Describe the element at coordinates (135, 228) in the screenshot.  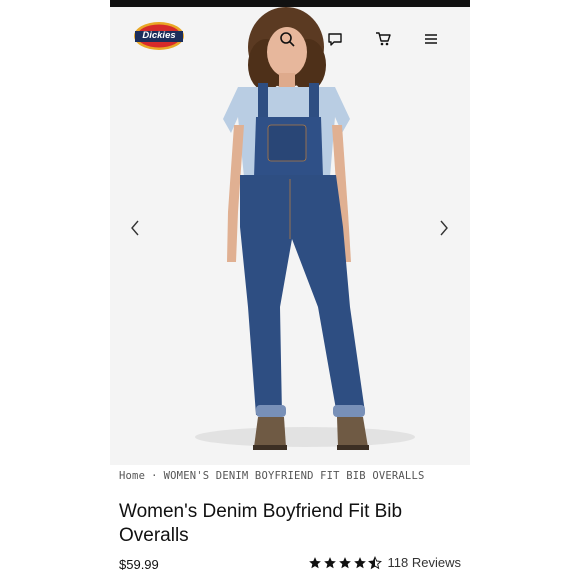
I see `chevron-left-icon` at that location.